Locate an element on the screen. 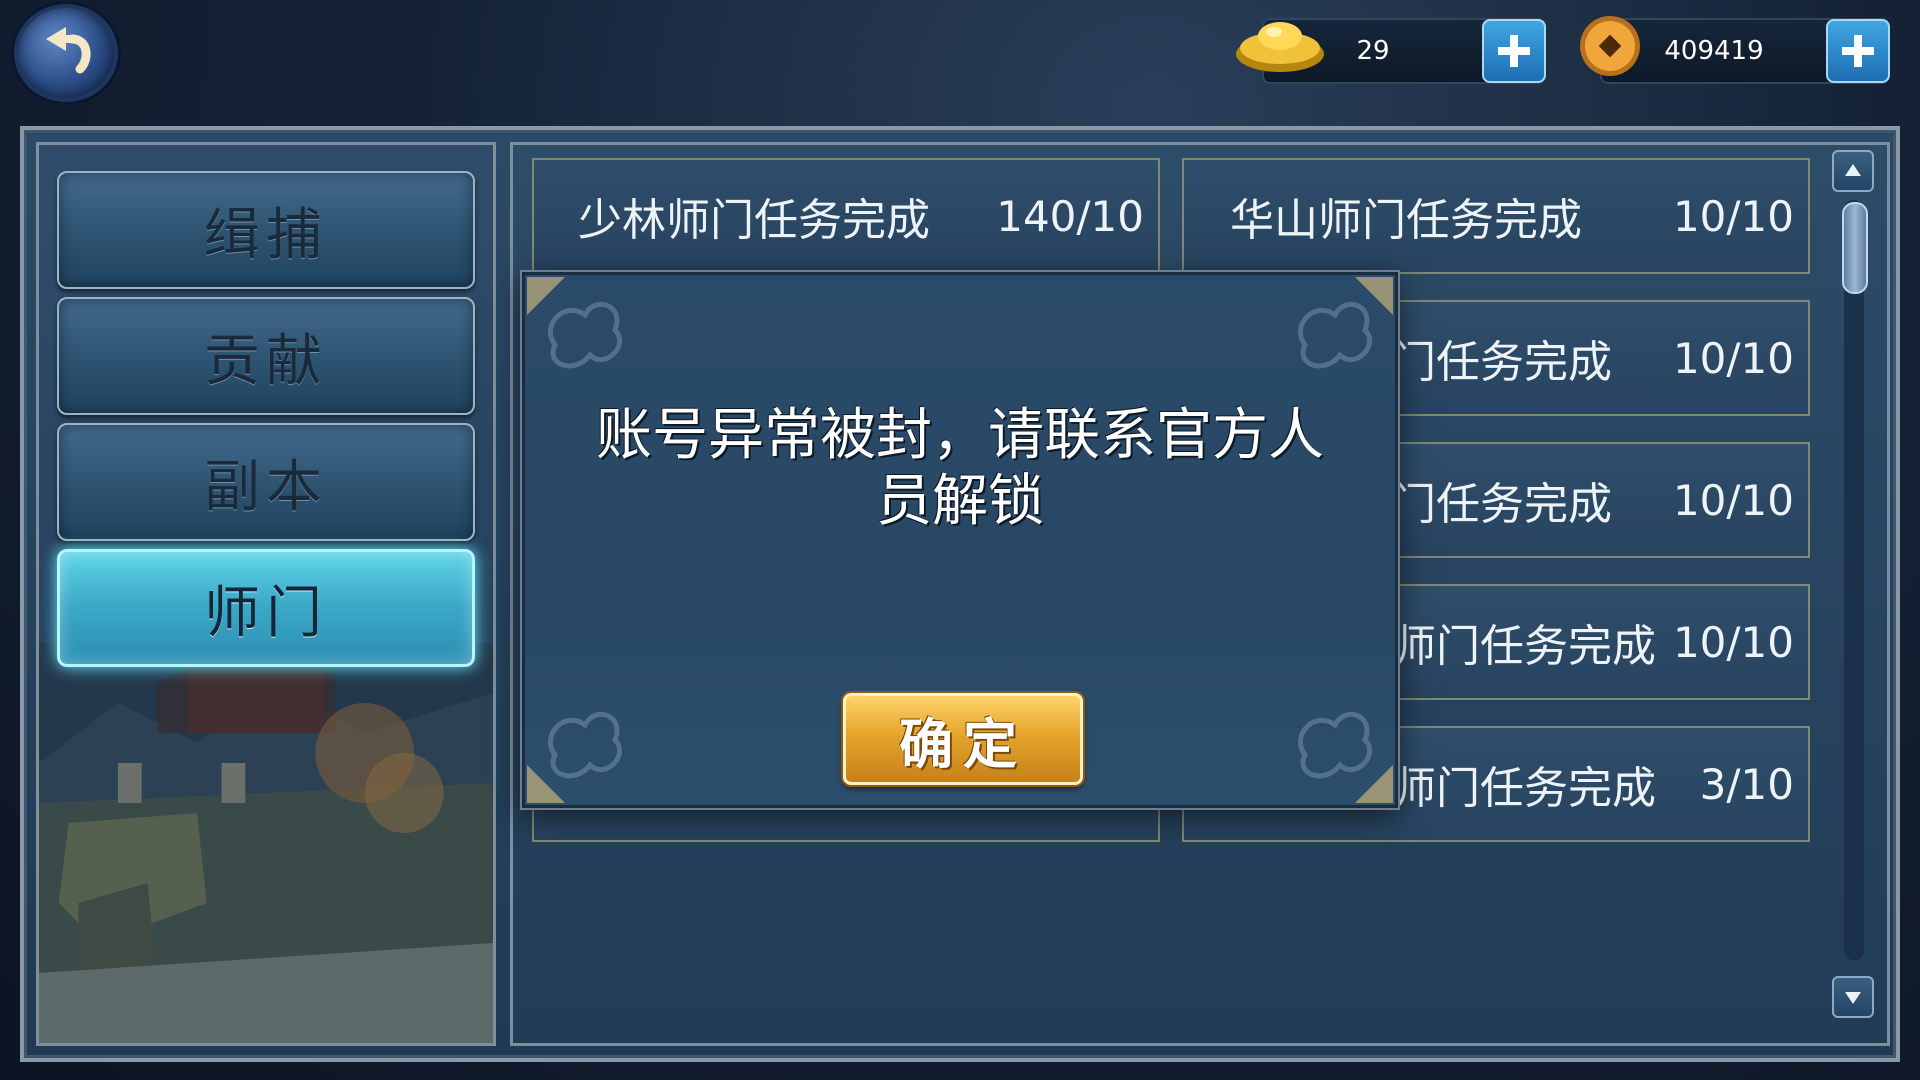 This screenshot has height=1080, width=1920. arrow-up-icon is located at coordinates (1853, 170).